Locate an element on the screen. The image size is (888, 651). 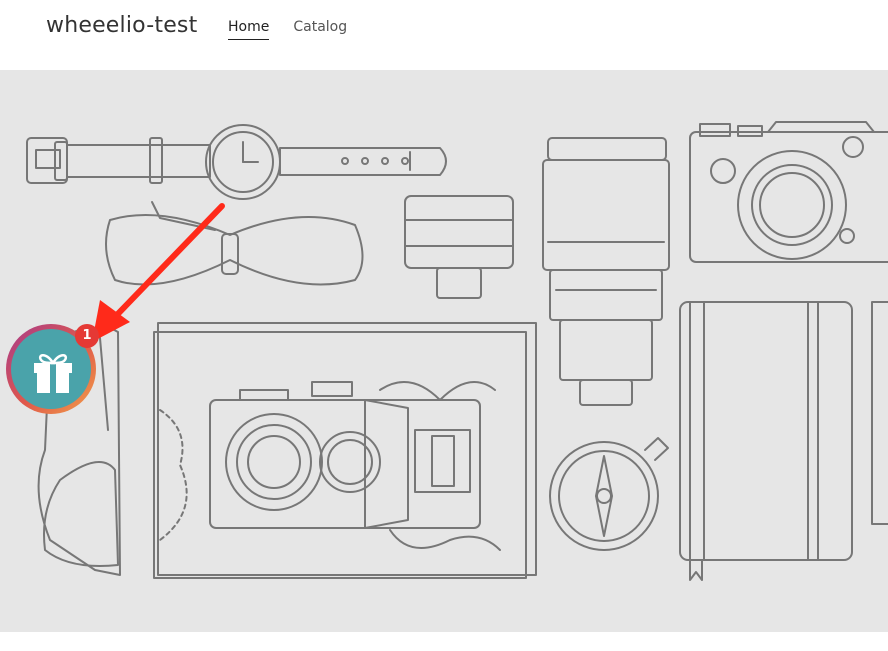
gift-icon is located at coordinates (53, 373).